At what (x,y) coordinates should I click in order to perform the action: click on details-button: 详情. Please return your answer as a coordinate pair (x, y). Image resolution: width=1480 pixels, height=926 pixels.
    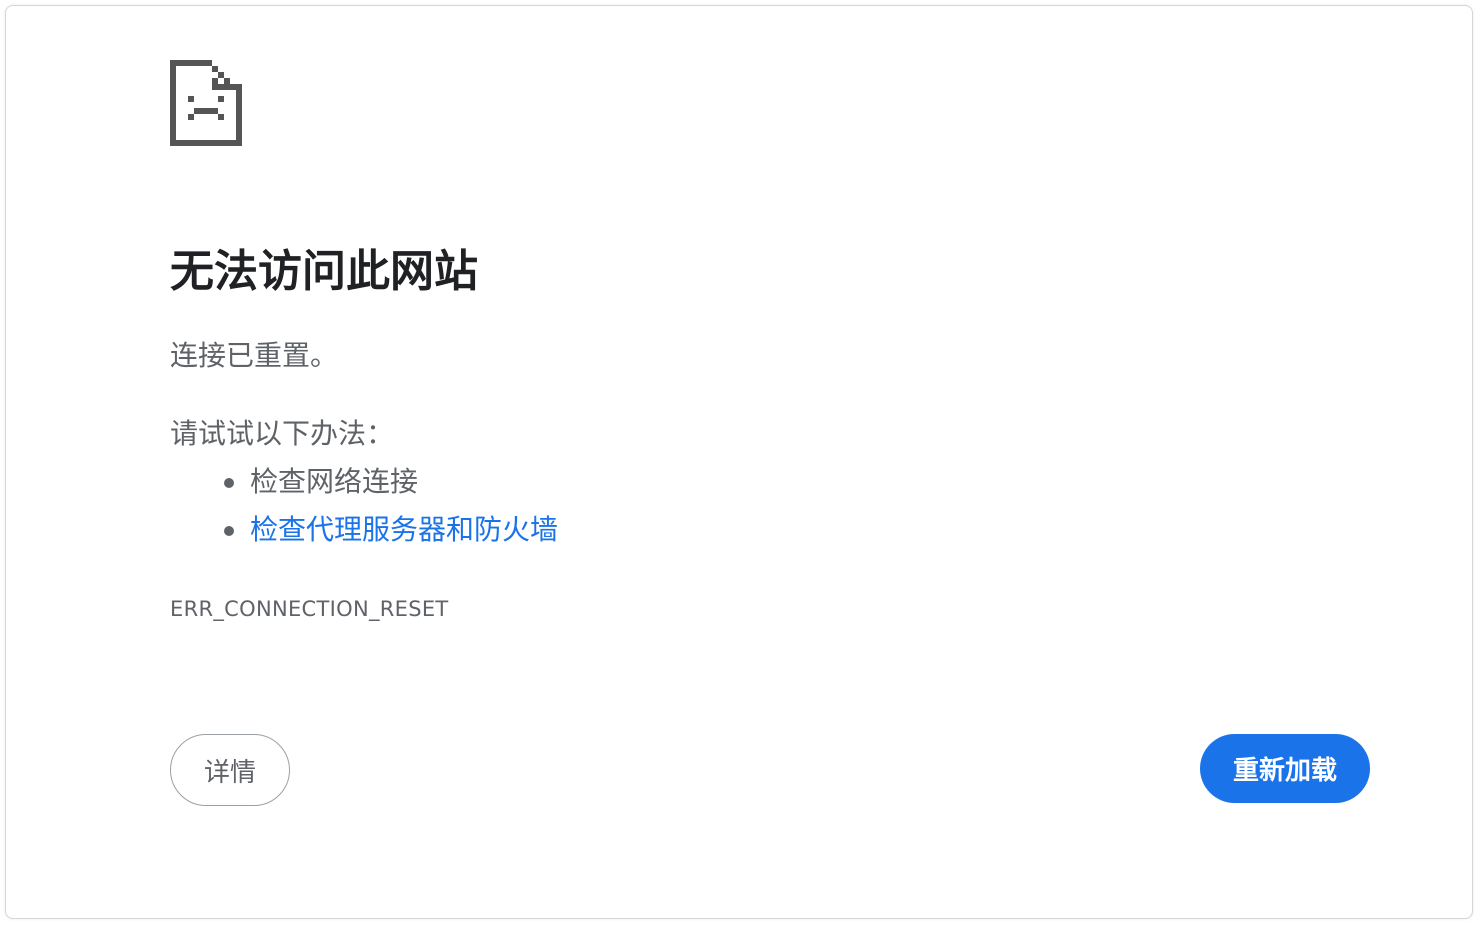
    Looking at the image, I should click on (230, 770).